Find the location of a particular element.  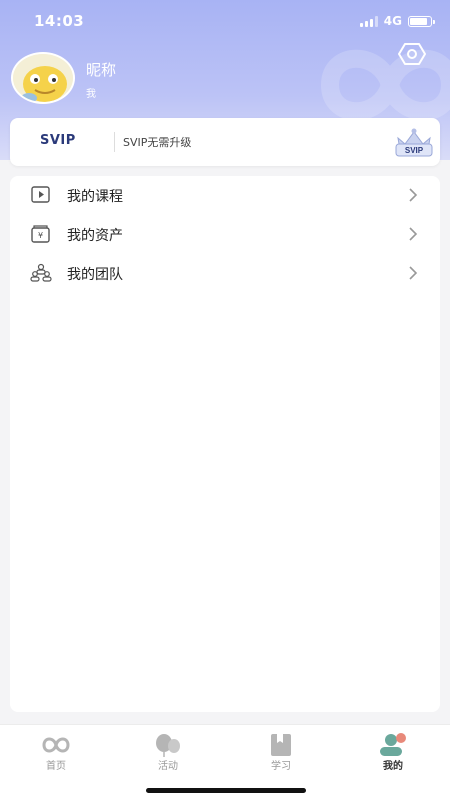

menu-item-my-courses: 我的课程 is located at coordinates (225, 195).